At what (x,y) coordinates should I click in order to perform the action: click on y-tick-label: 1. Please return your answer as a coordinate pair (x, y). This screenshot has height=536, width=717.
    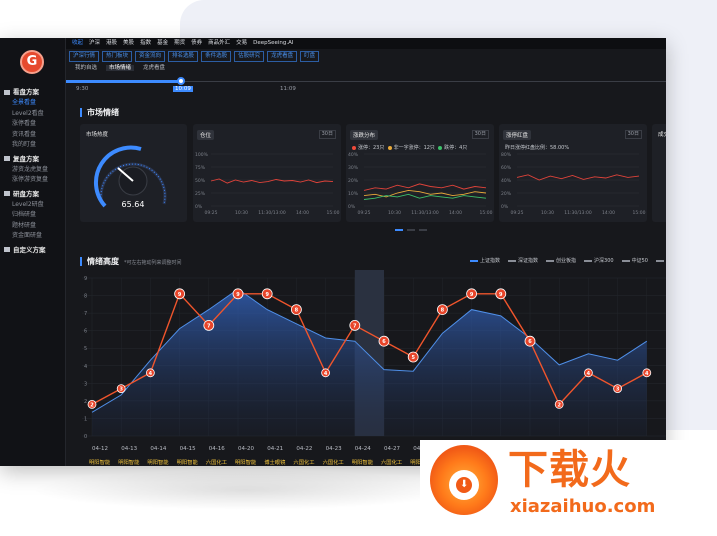
    Looking at the image, I should click on (85, 419).